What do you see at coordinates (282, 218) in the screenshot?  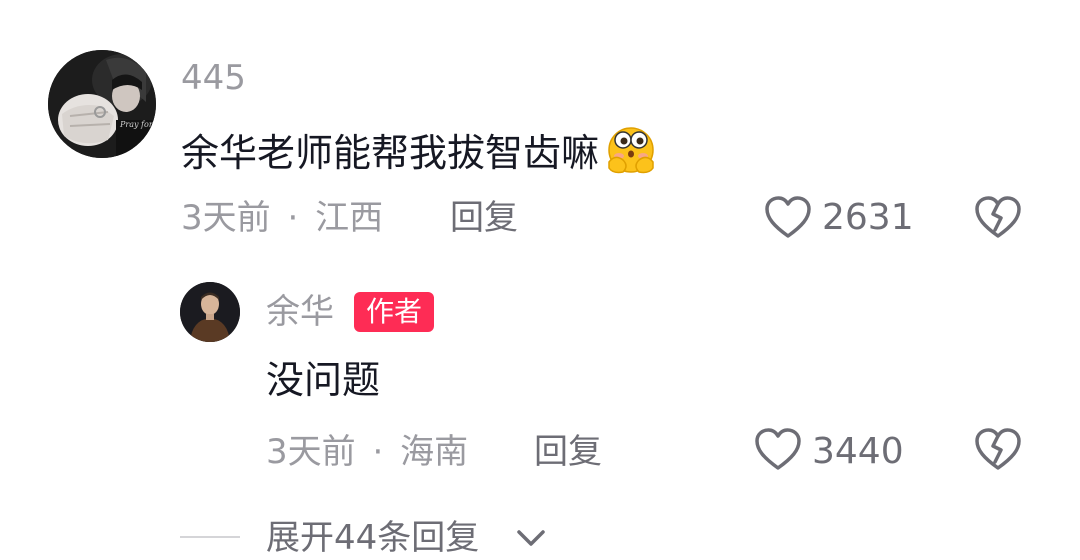 I see `comment-meta: 3天前 · 江西` at bounding box center [282, 218].